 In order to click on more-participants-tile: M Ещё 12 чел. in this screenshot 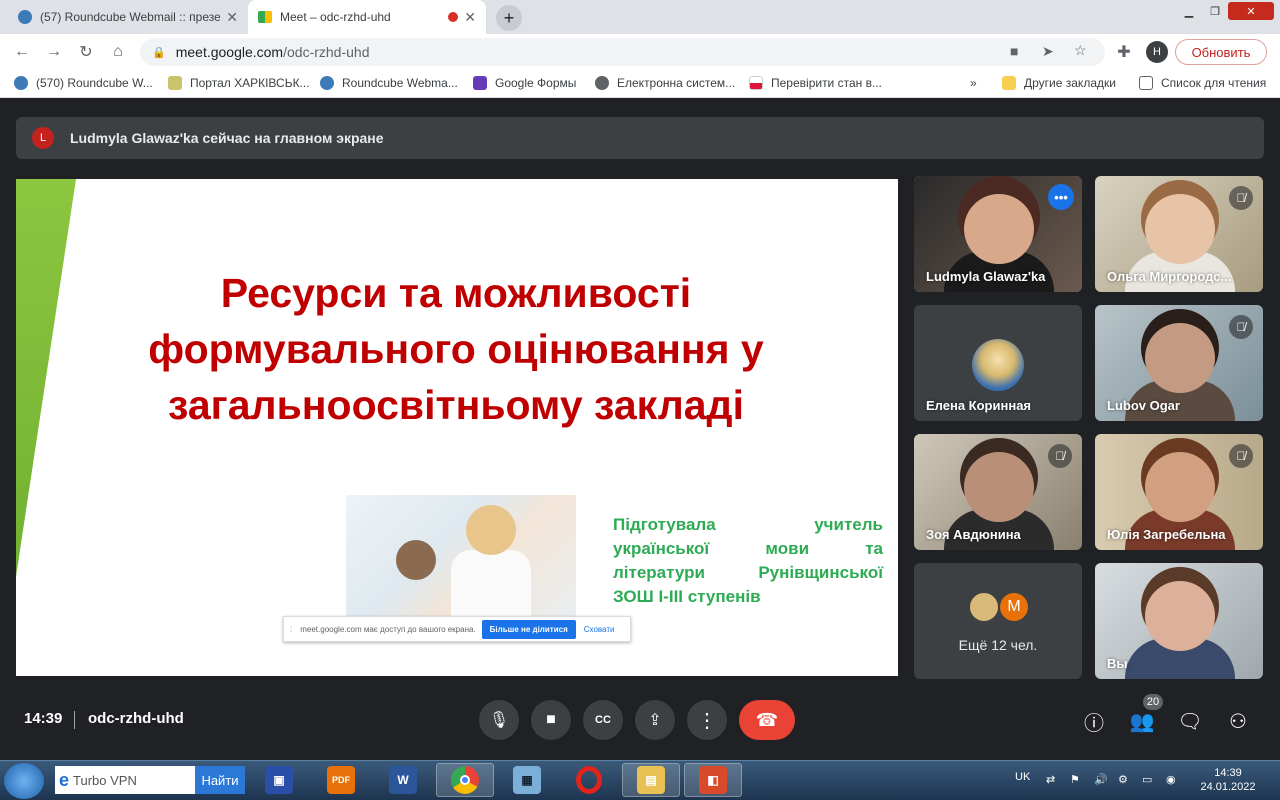, I will do `click(998, 621)`.